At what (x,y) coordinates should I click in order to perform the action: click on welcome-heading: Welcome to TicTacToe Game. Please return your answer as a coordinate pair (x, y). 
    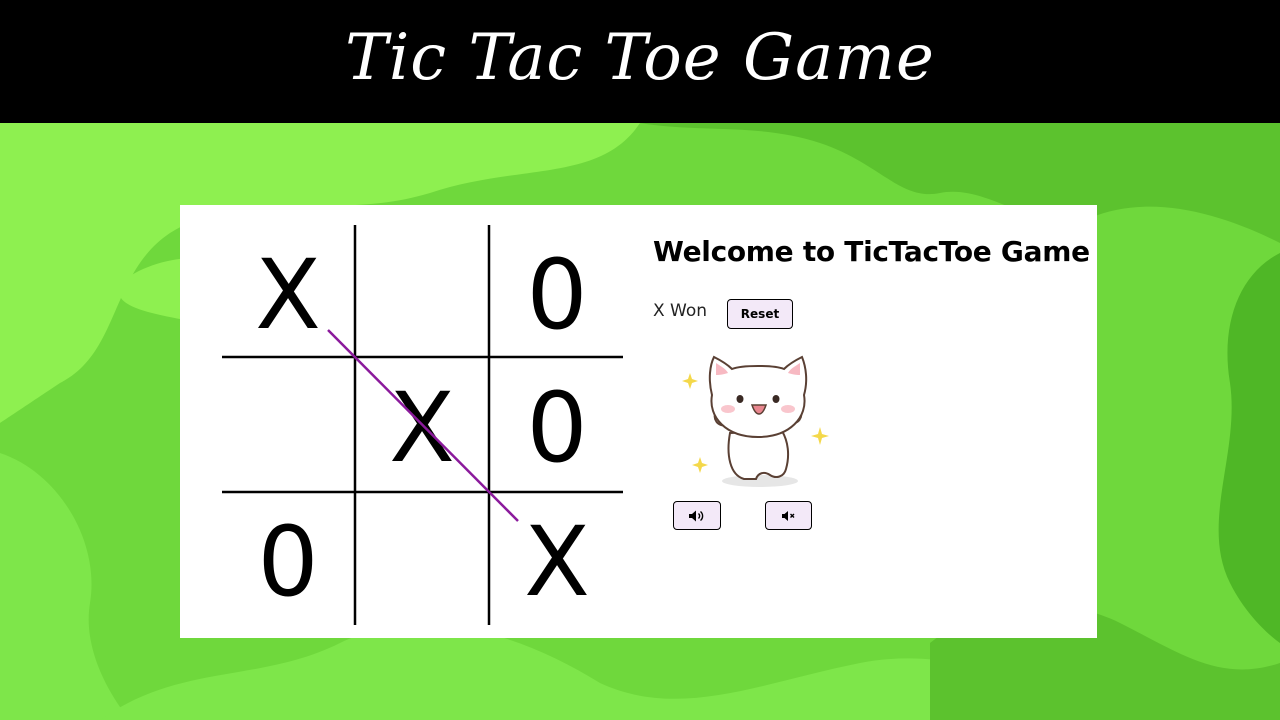
    Looking at the image, I should click on (871, 251).